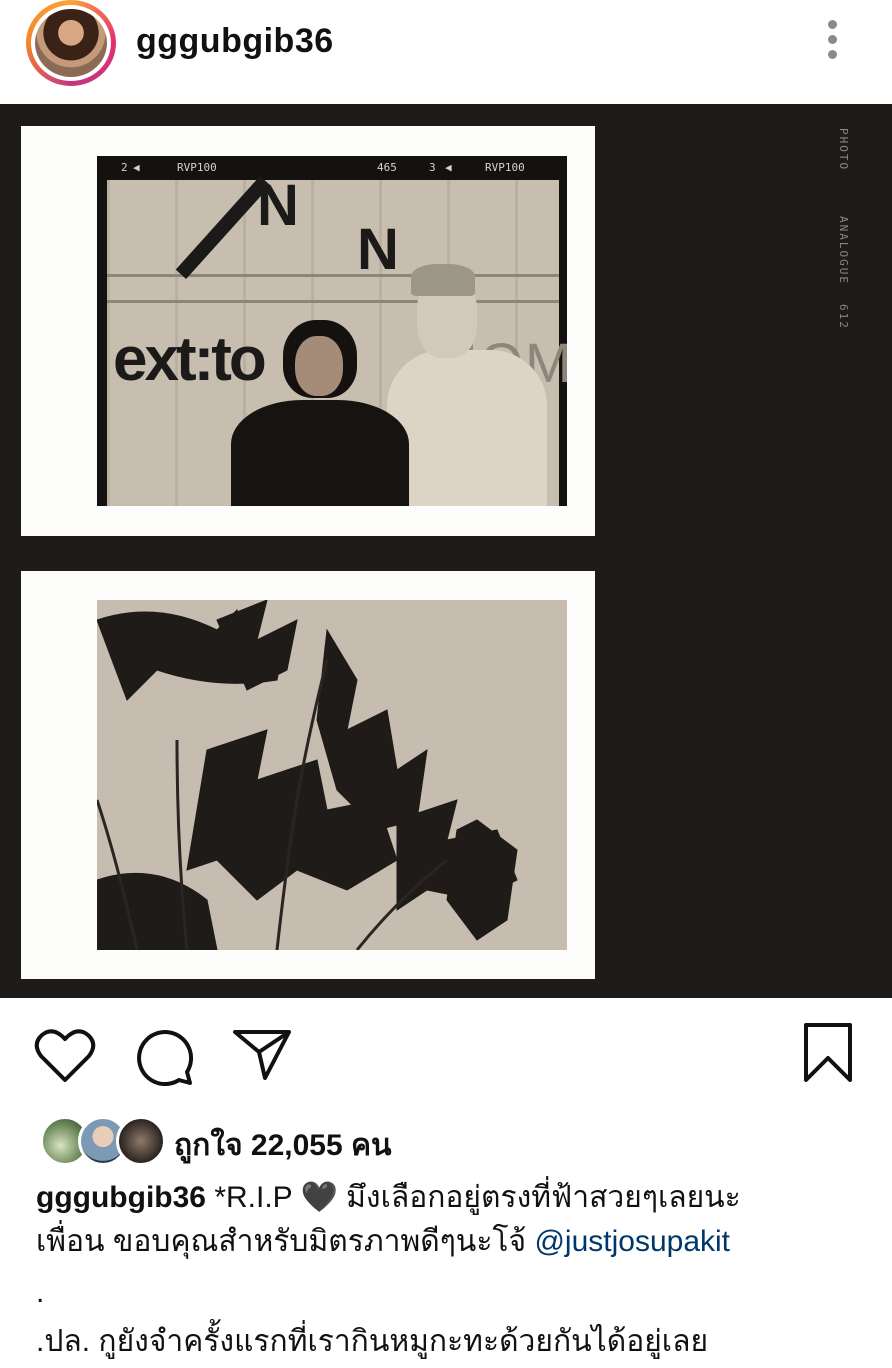 Image resolution: width=892 pixels, height=1368 pixels. I want to click on film-frame-b: 3, so click(432, 167).